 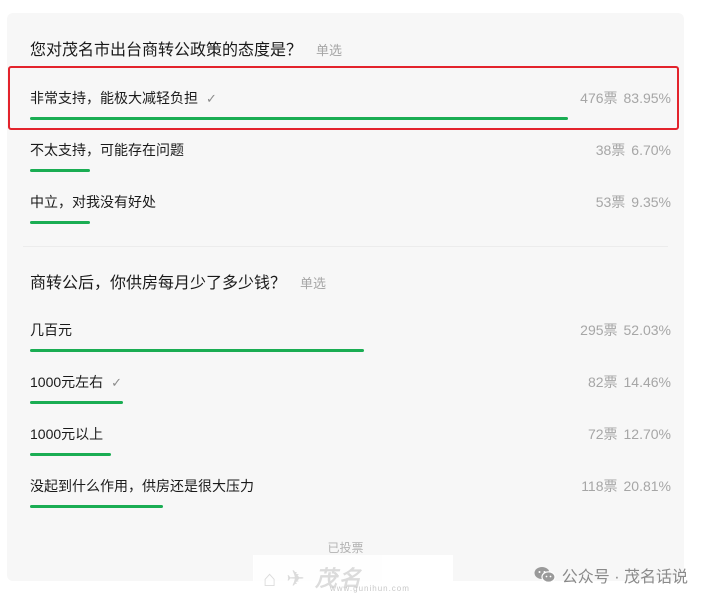 What do you see at coordinates (142, 486) in the screenshot?
I see `option-label: 没起到什么作用，供房还是很大压力` at bounding box center [142, 486].